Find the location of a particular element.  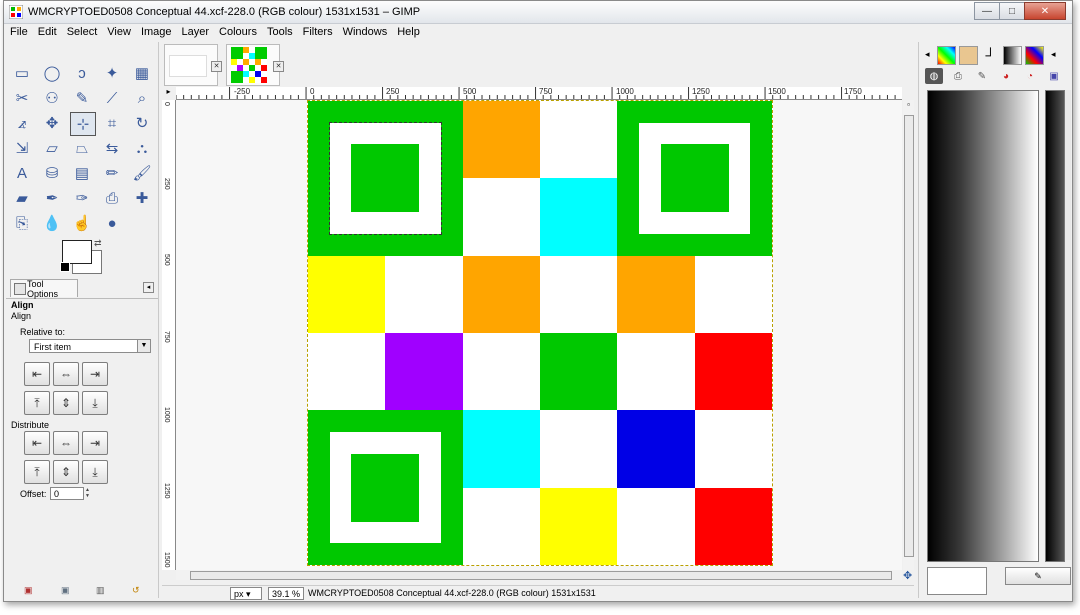

color-select-icon: ▦ is located at coordinates (142, 73).